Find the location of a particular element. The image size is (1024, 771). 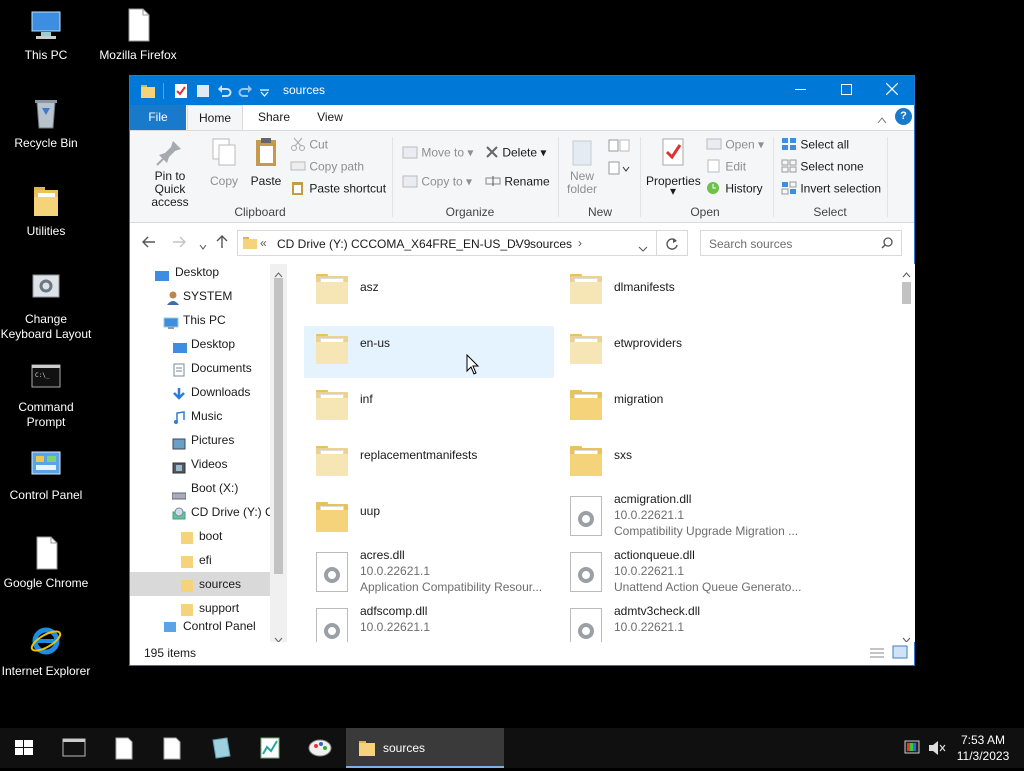

desktop-icon-utilities: Utilities is located at coordinates (46, 211).